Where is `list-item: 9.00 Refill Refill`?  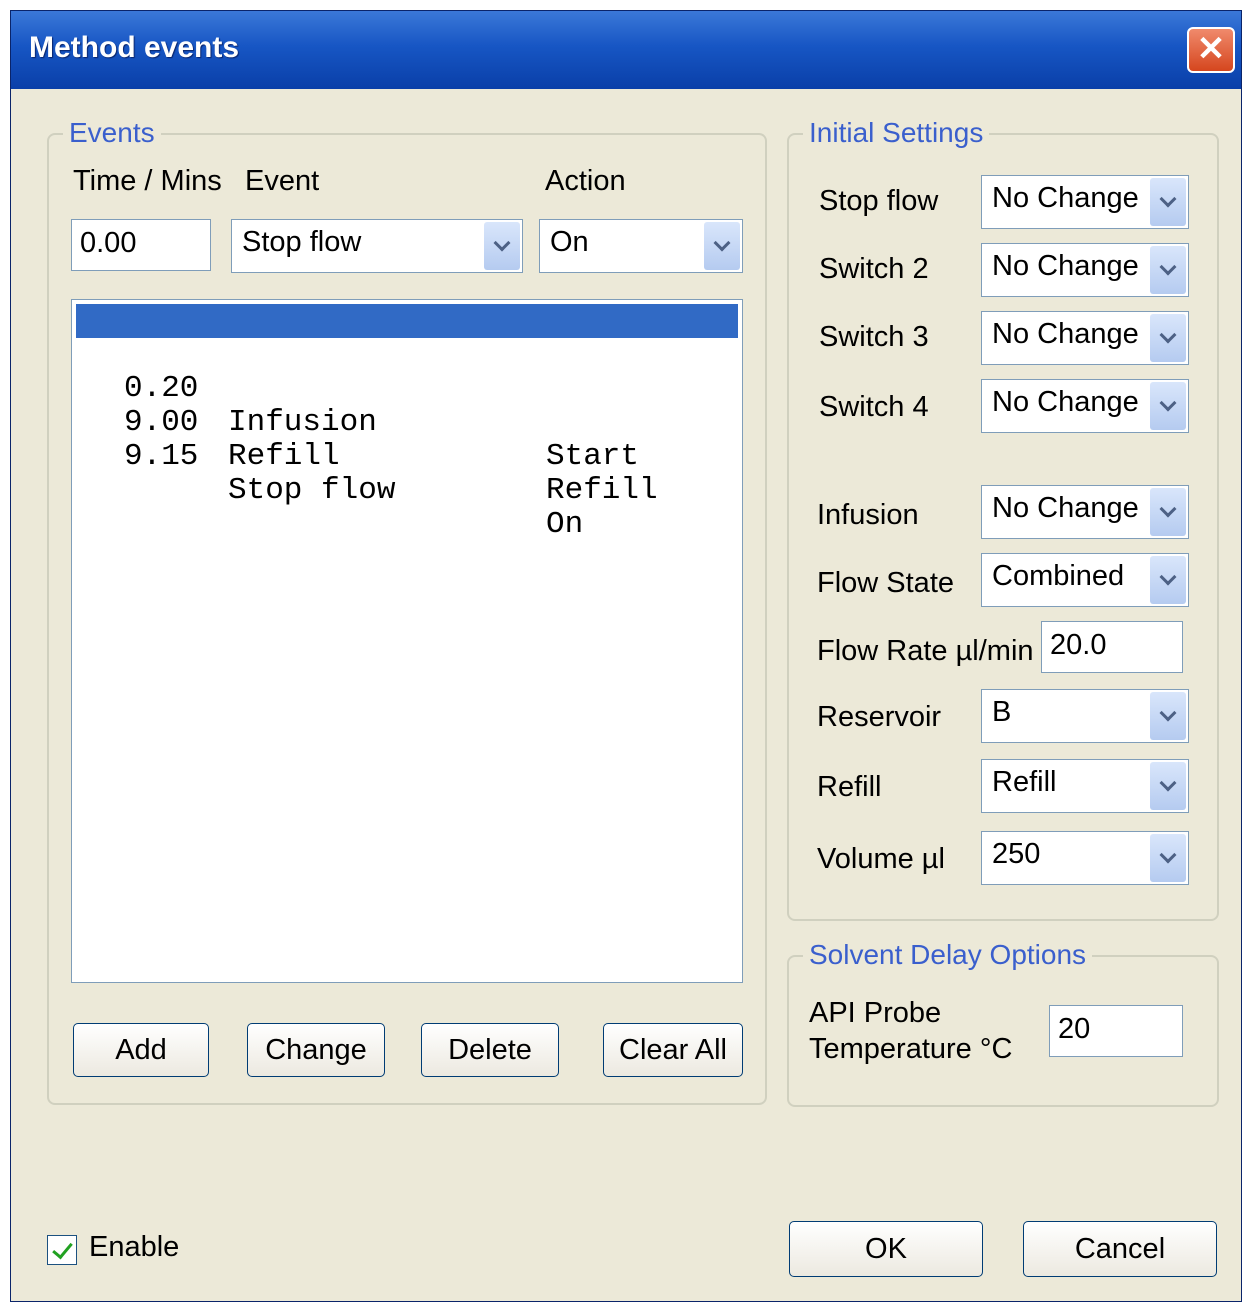
list-item: 9.00 Refill Refill is located at coordinates (407, 440).